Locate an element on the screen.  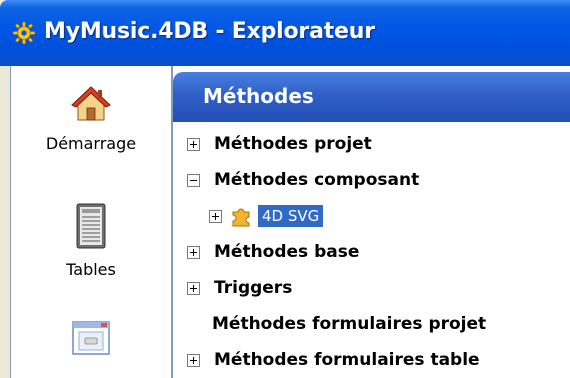
window-title: MyMusic.4DB - Explorateur is located at coordinates (209, 31).